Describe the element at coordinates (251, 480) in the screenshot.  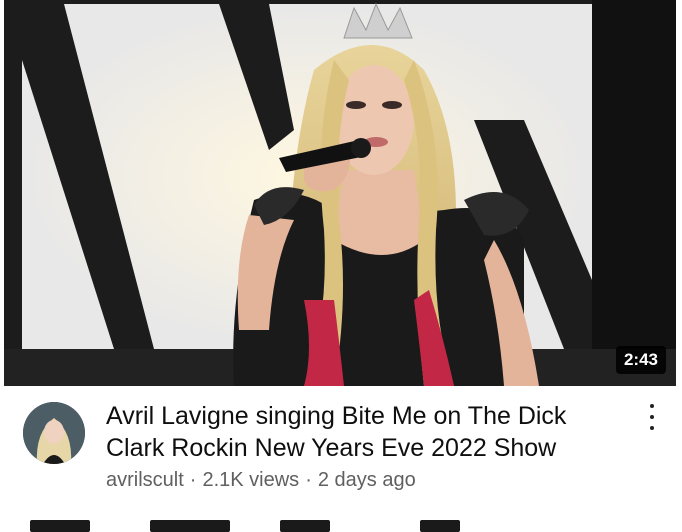
I see `view-count: 2.1K views` at that location.